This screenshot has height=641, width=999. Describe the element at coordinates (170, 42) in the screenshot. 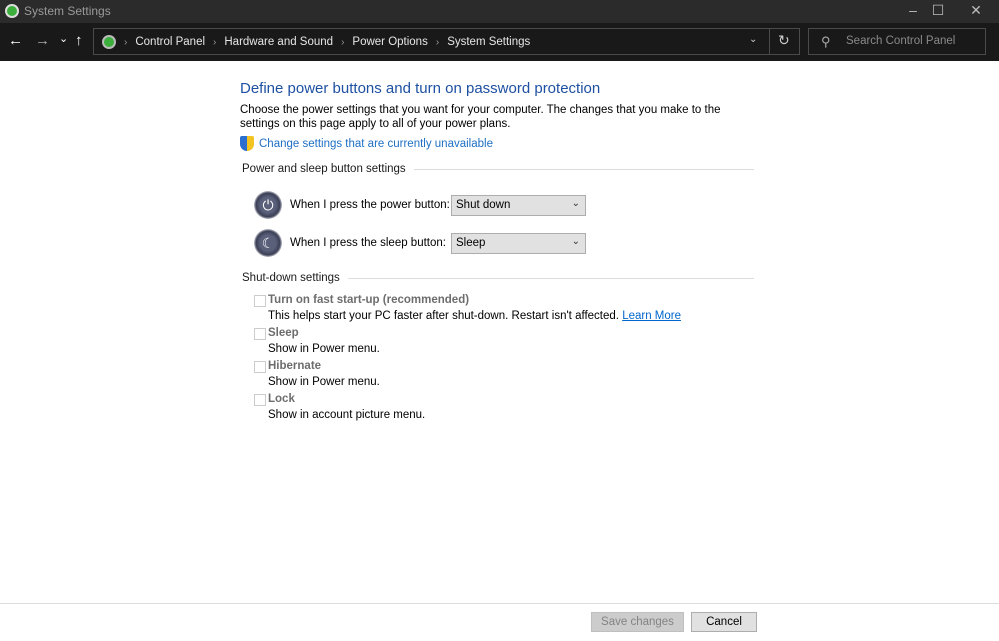

I see `breadcrumb-control-panel: Control Panel` at that location.